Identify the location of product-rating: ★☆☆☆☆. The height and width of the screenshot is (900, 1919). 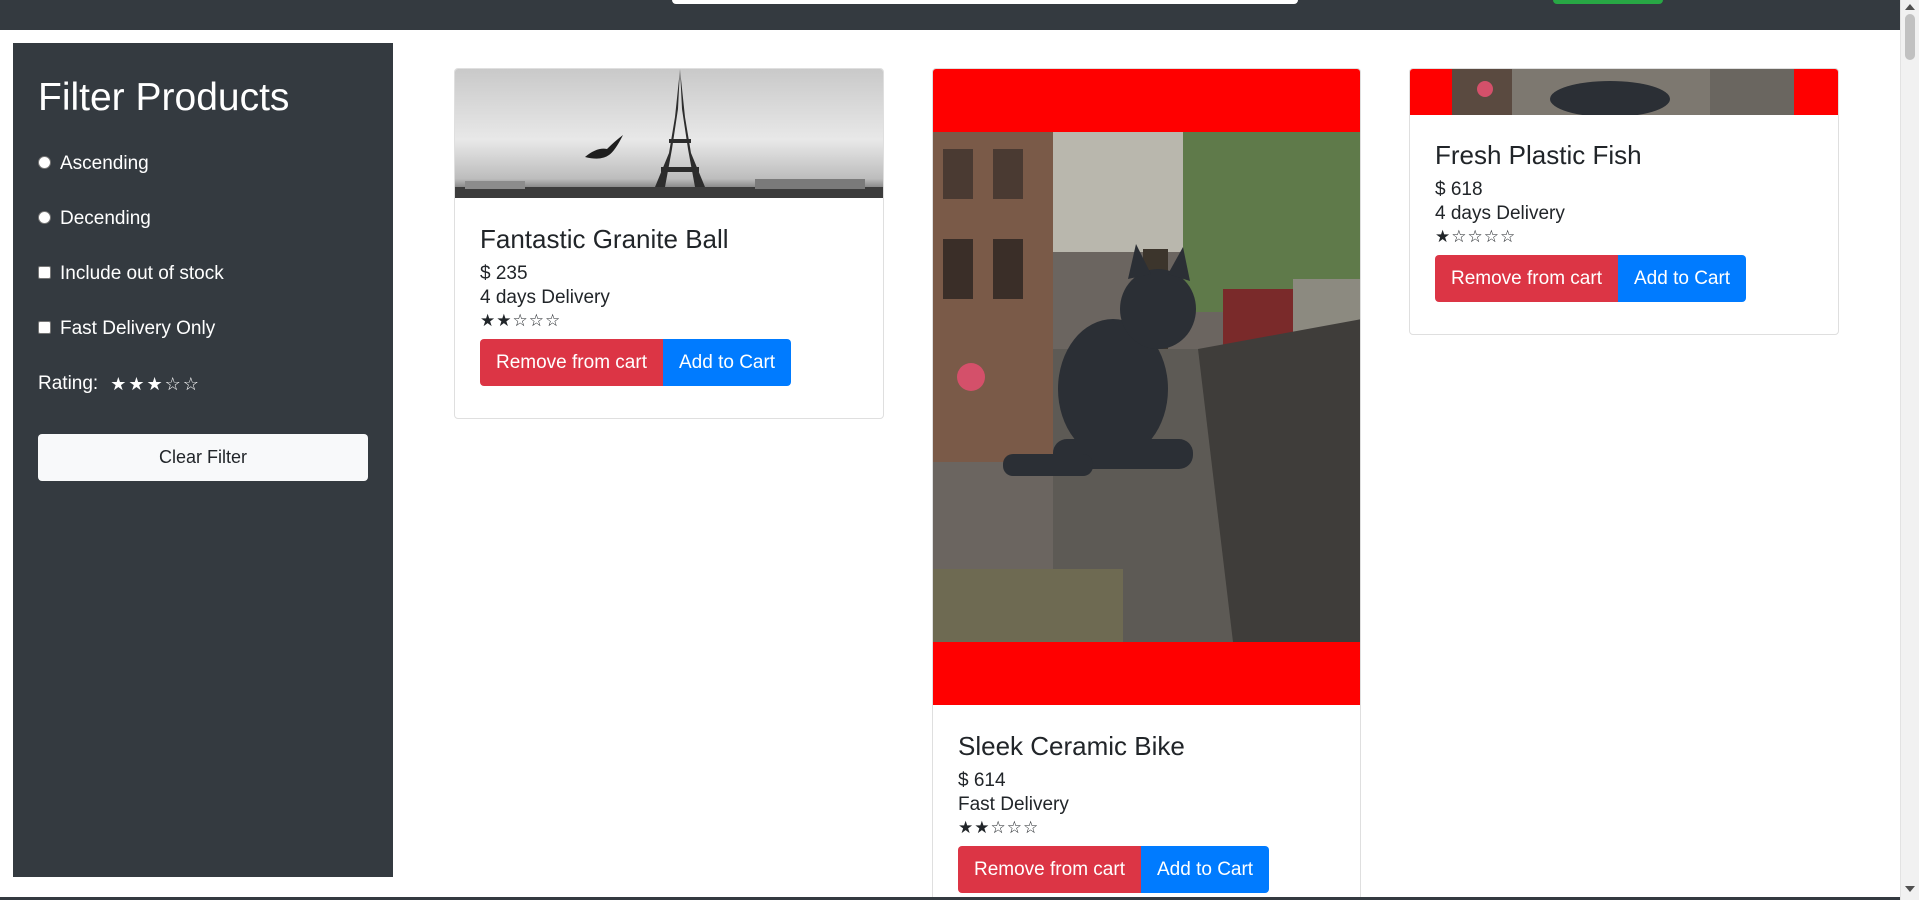
(1476, 236).